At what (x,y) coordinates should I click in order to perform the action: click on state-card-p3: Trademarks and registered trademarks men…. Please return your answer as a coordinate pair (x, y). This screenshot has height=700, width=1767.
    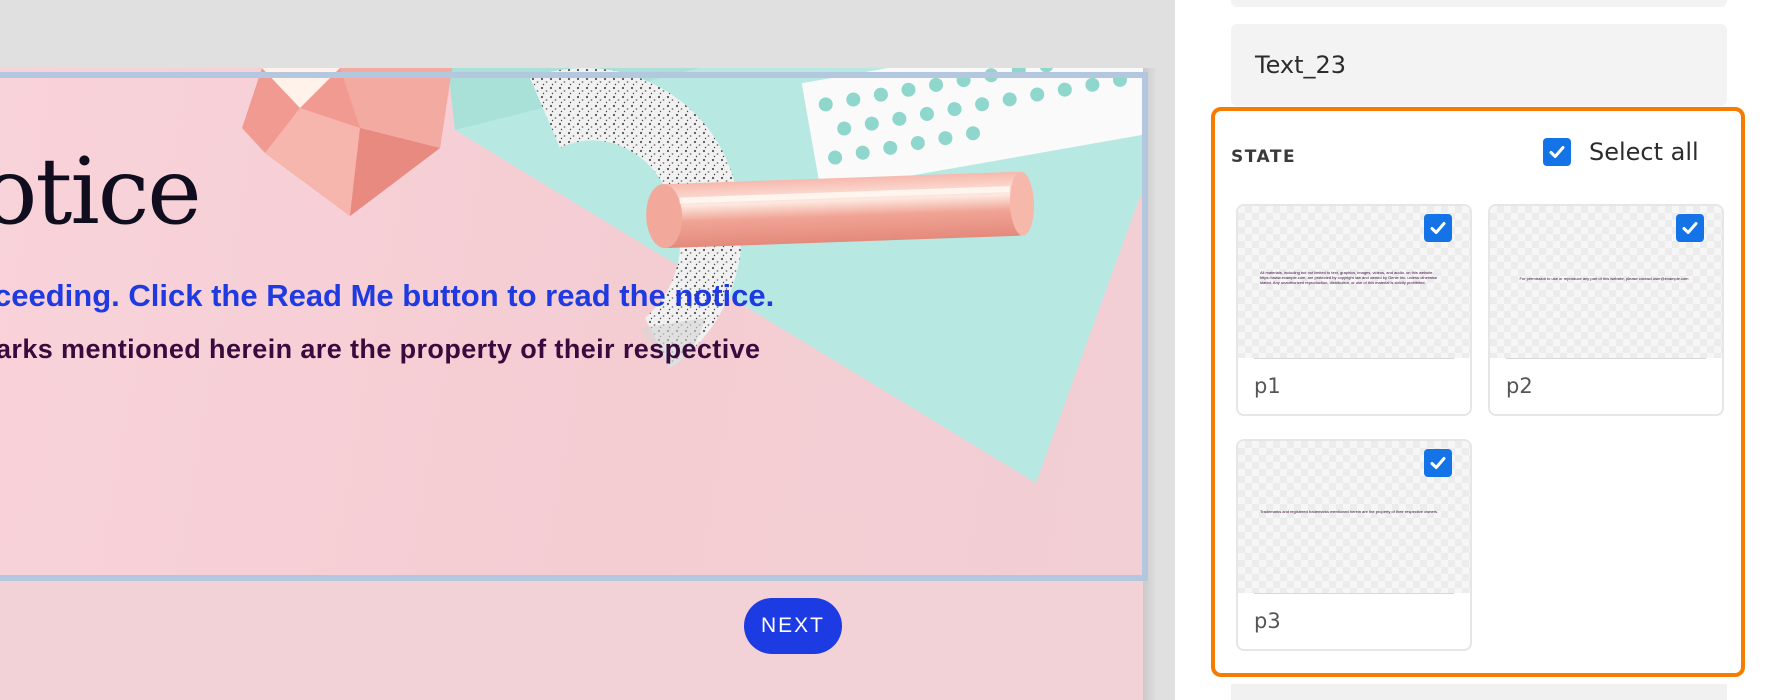
    Looking at the image, I should click on (1354, 545).